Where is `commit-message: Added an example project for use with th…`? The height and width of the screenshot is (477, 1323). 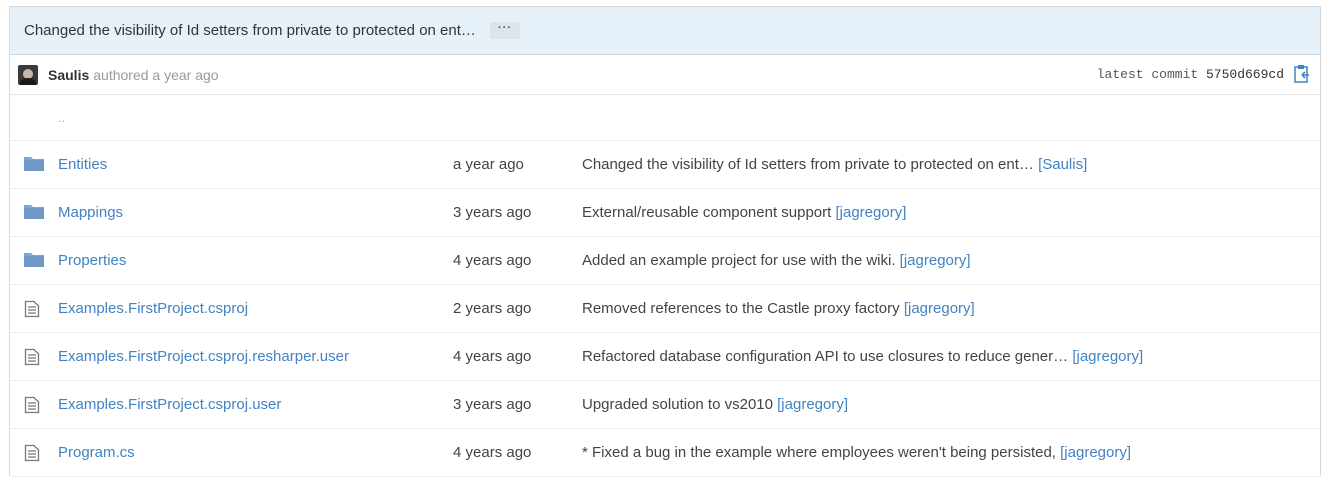
commit-message: Added an example project for use with th… is located at coordinates (776, 260).